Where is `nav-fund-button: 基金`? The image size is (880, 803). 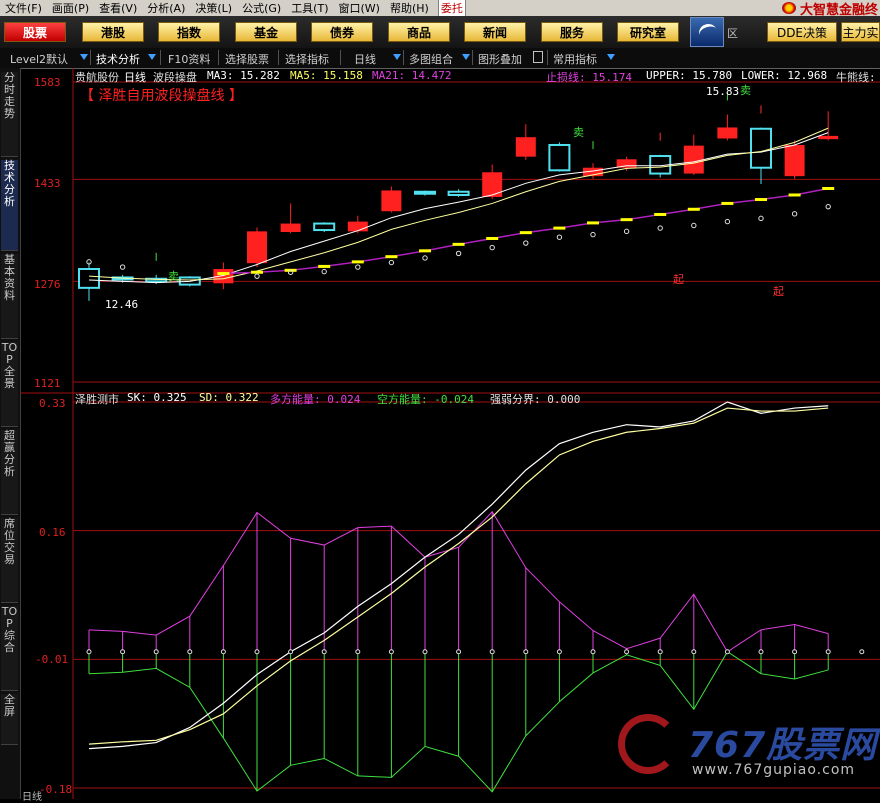
nav-fund-button: 基金 is located at coordinates (266, 32).